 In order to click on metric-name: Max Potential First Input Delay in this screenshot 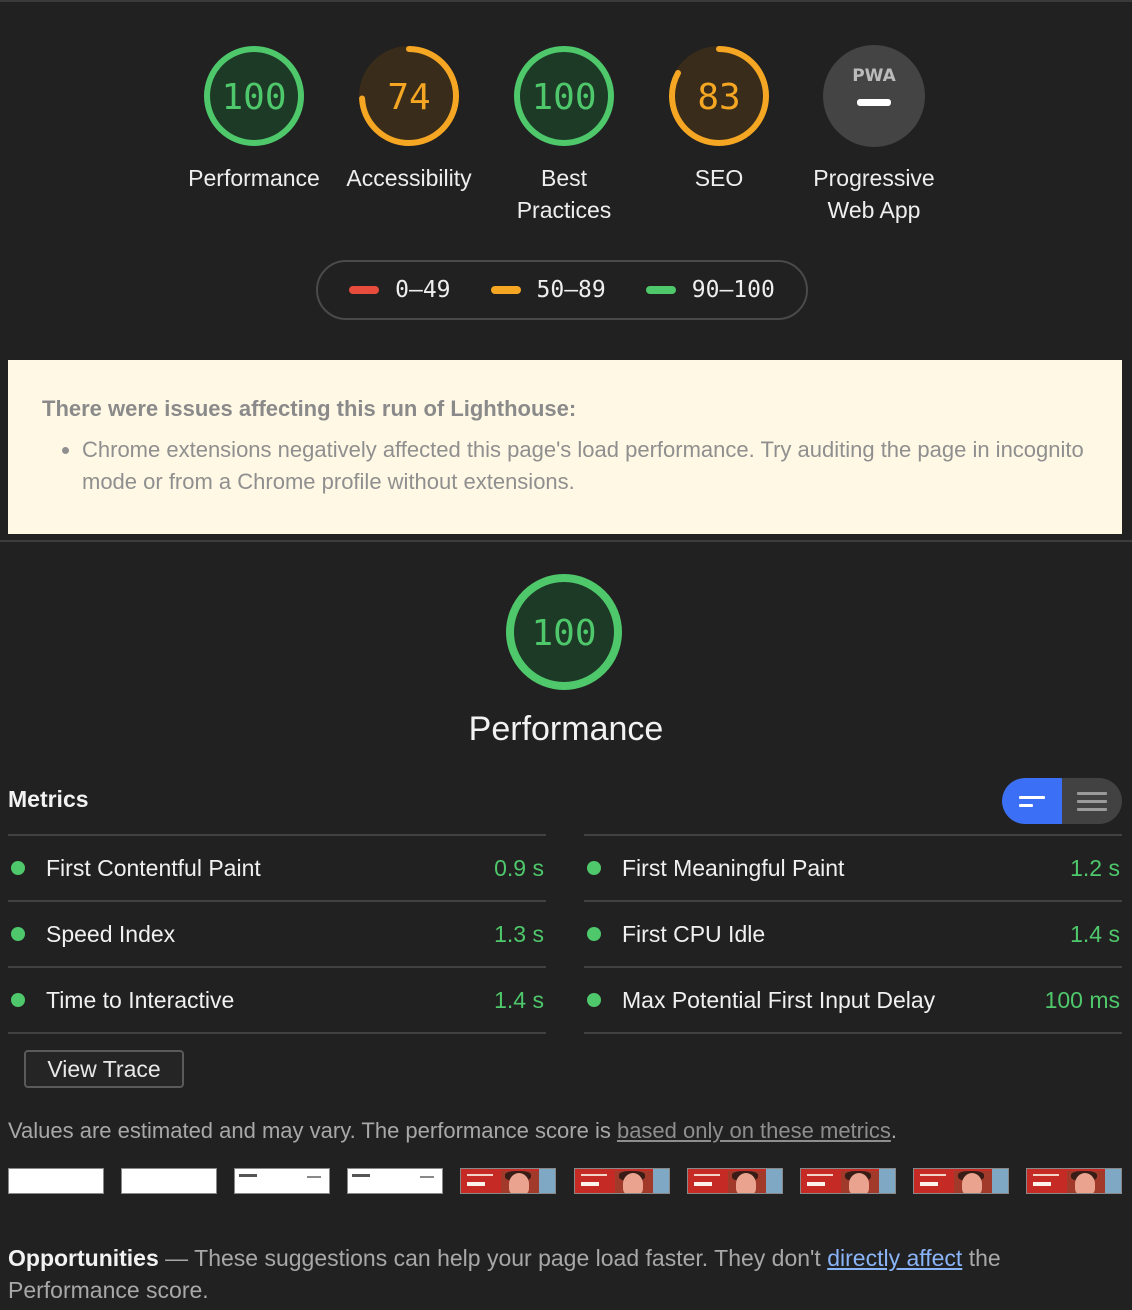, I will do `click(779, 999)`.